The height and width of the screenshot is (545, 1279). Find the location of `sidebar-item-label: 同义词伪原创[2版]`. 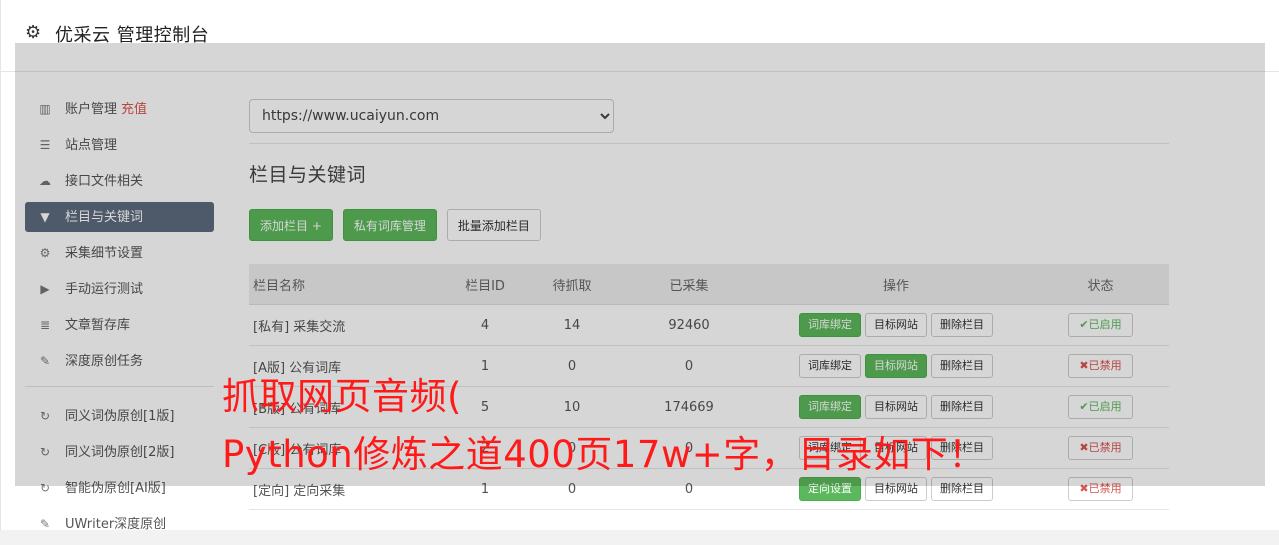

sidebar-item-label: 同义词伪原创[2版] is located at coordinates (120, 452).